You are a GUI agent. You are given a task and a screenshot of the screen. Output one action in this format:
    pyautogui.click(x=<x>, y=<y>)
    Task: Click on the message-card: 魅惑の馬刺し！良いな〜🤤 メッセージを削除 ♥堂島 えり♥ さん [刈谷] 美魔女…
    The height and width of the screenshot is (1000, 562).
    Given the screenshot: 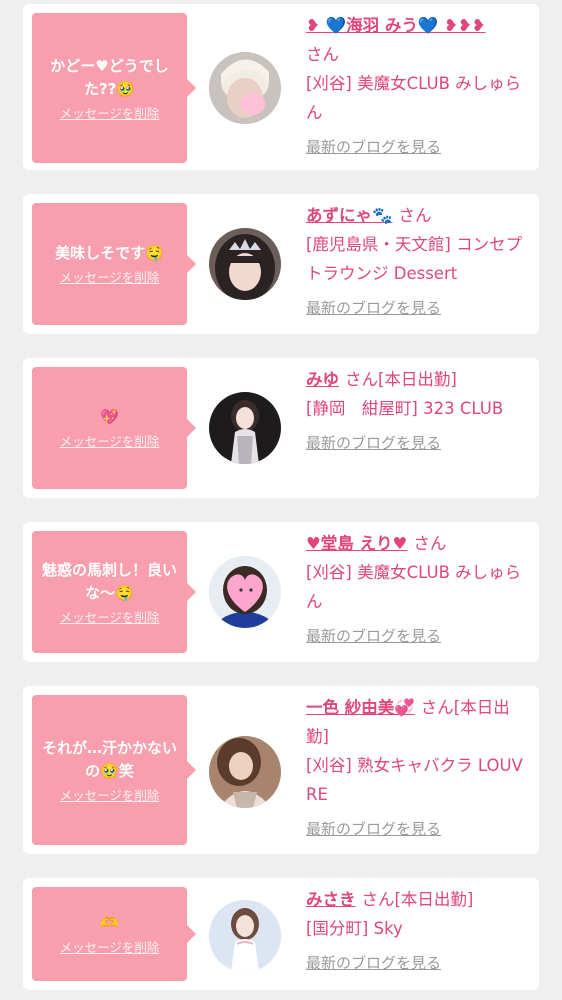 What is the action you would take?
    pyautogui.click(x=281, y=592)
    